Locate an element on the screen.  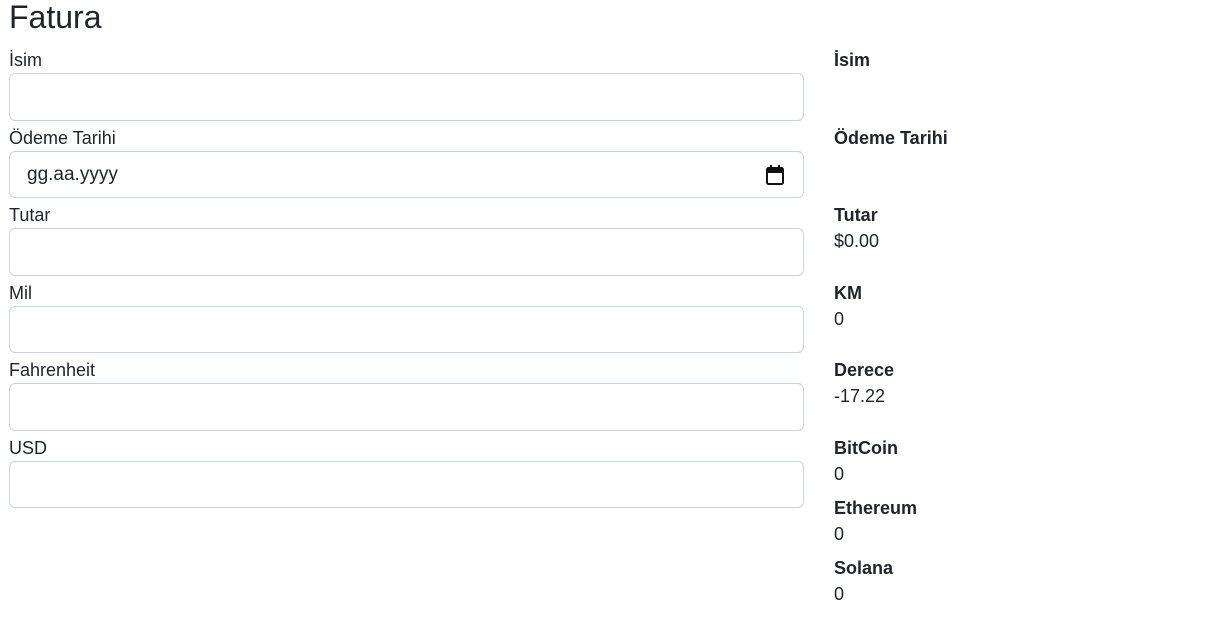
amount-label: Tutar is located at coordinates (30, 215).